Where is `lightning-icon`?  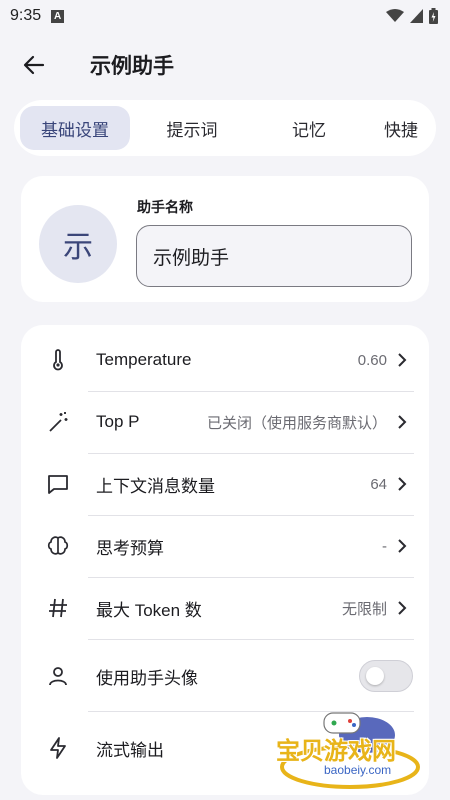 lightning-icon is located at coordinates (58, 748).